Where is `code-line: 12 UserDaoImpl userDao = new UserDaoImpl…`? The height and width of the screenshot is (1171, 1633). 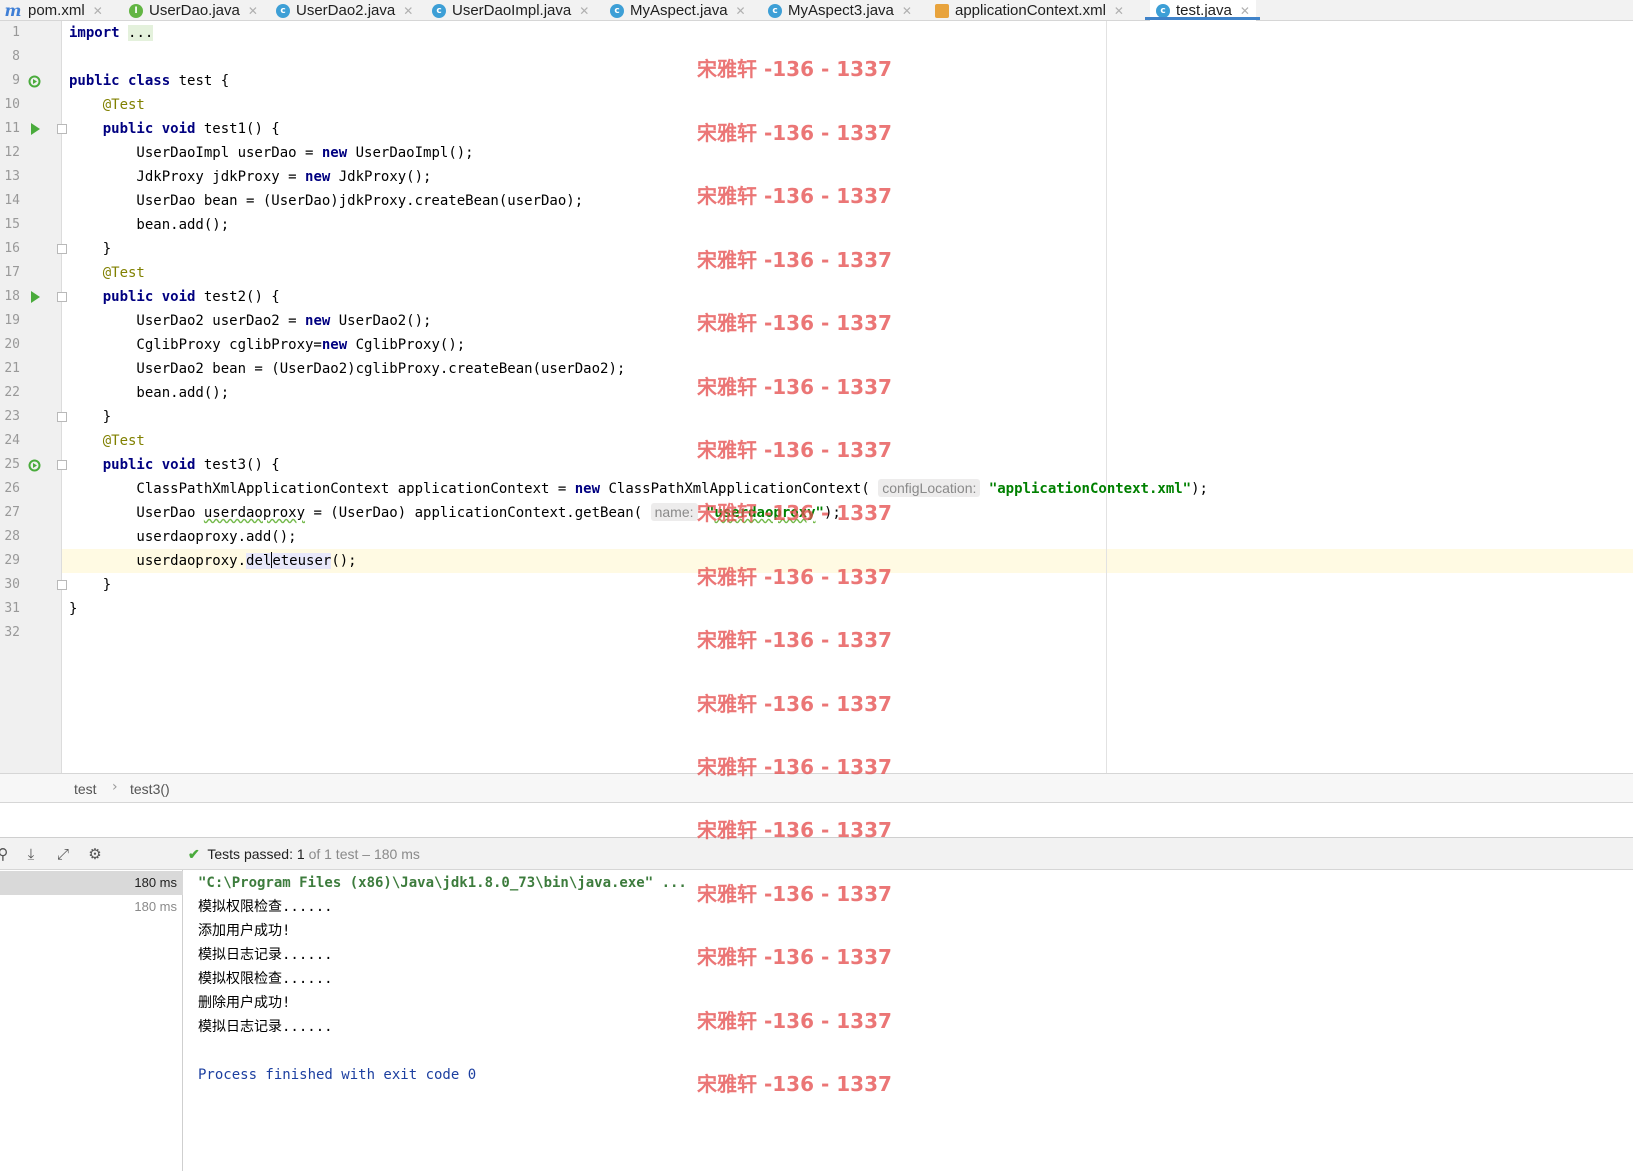 code-line: 12 UserDaoImpl userDao = new UserDaoImpl… is located at coordinates (816, 153).